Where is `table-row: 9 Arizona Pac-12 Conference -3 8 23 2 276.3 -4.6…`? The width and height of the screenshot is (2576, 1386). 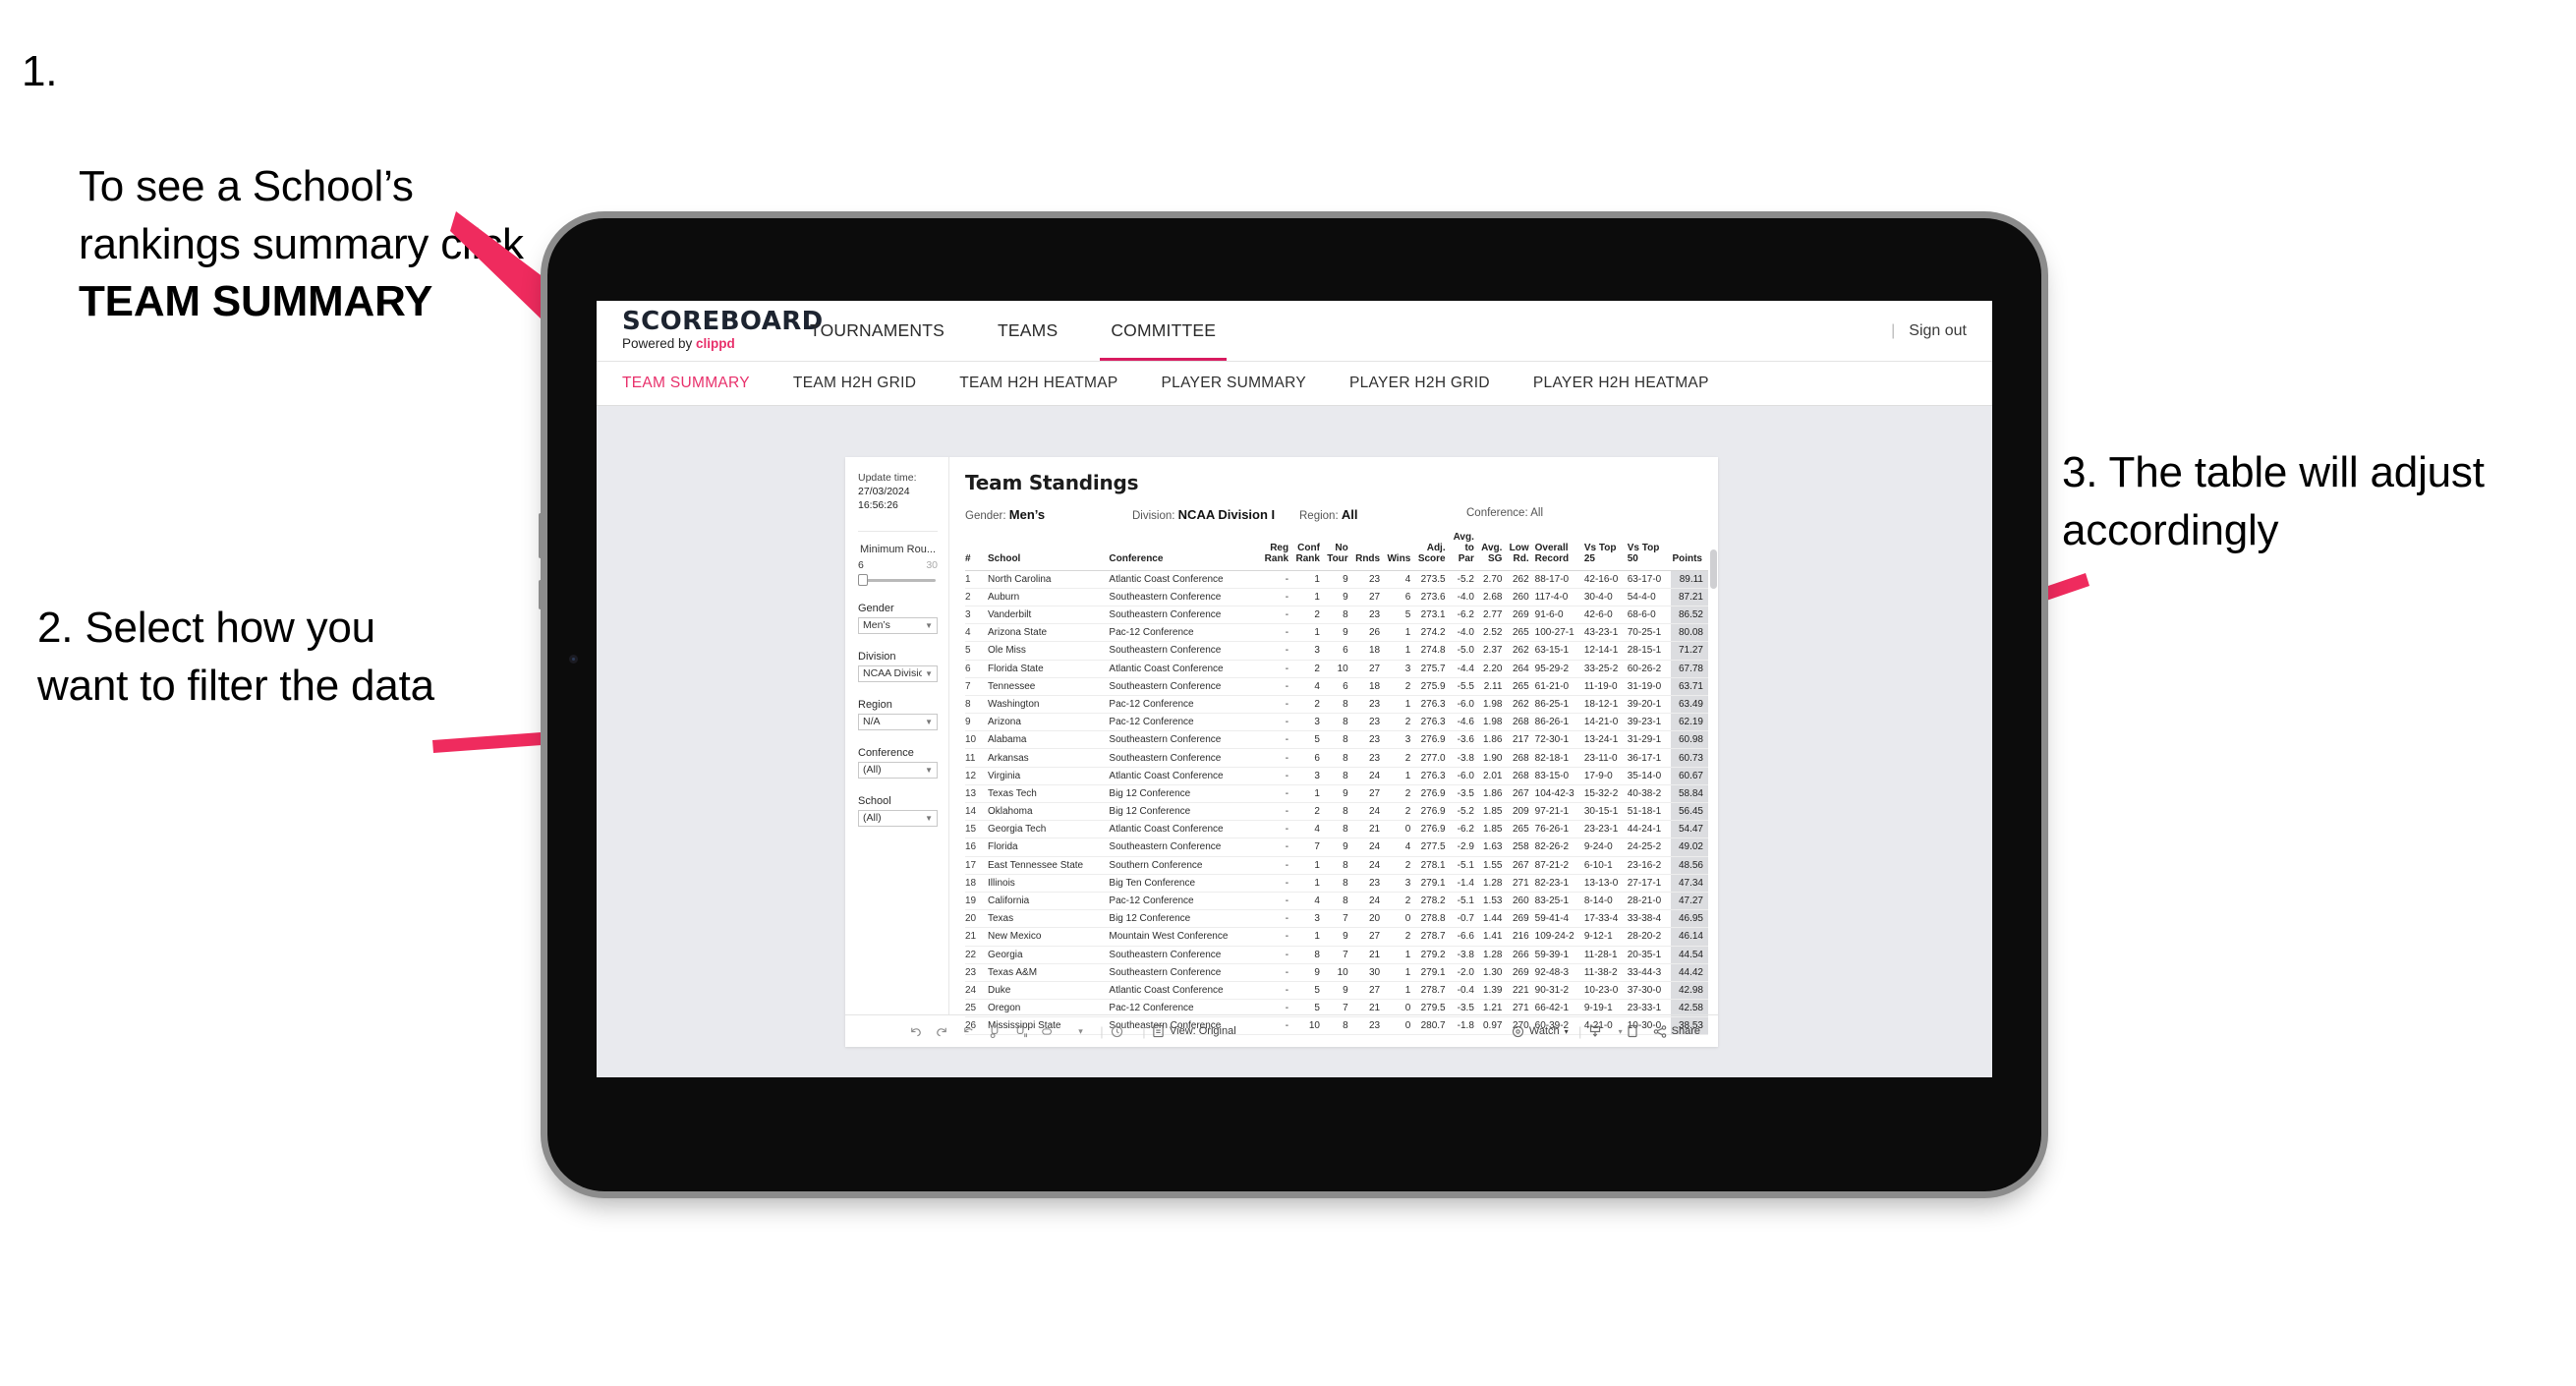 table-row: 9 Arizona Pac-12 Conference -3 8 23 2 276.3 -4.6… is located at coordinates (1336, 722).